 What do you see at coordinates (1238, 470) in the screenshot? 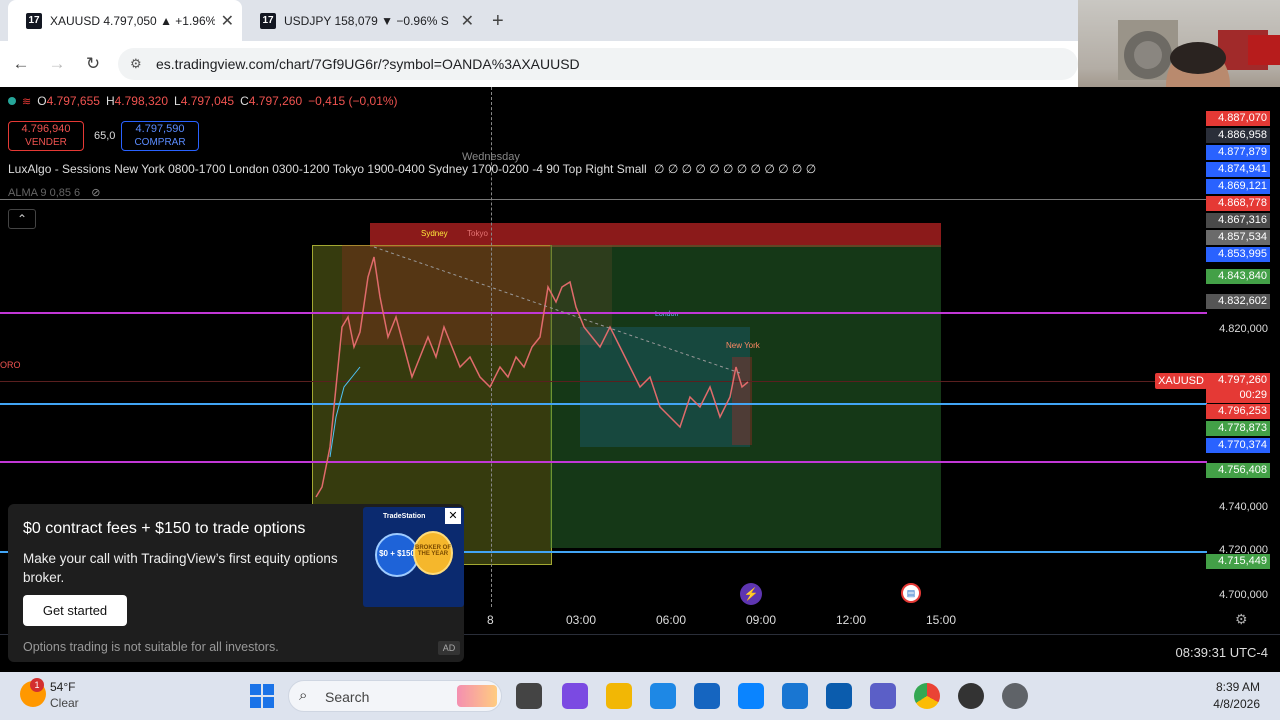
I see `price-level-label: 4.756,408` at bounding box center [1238, 470].